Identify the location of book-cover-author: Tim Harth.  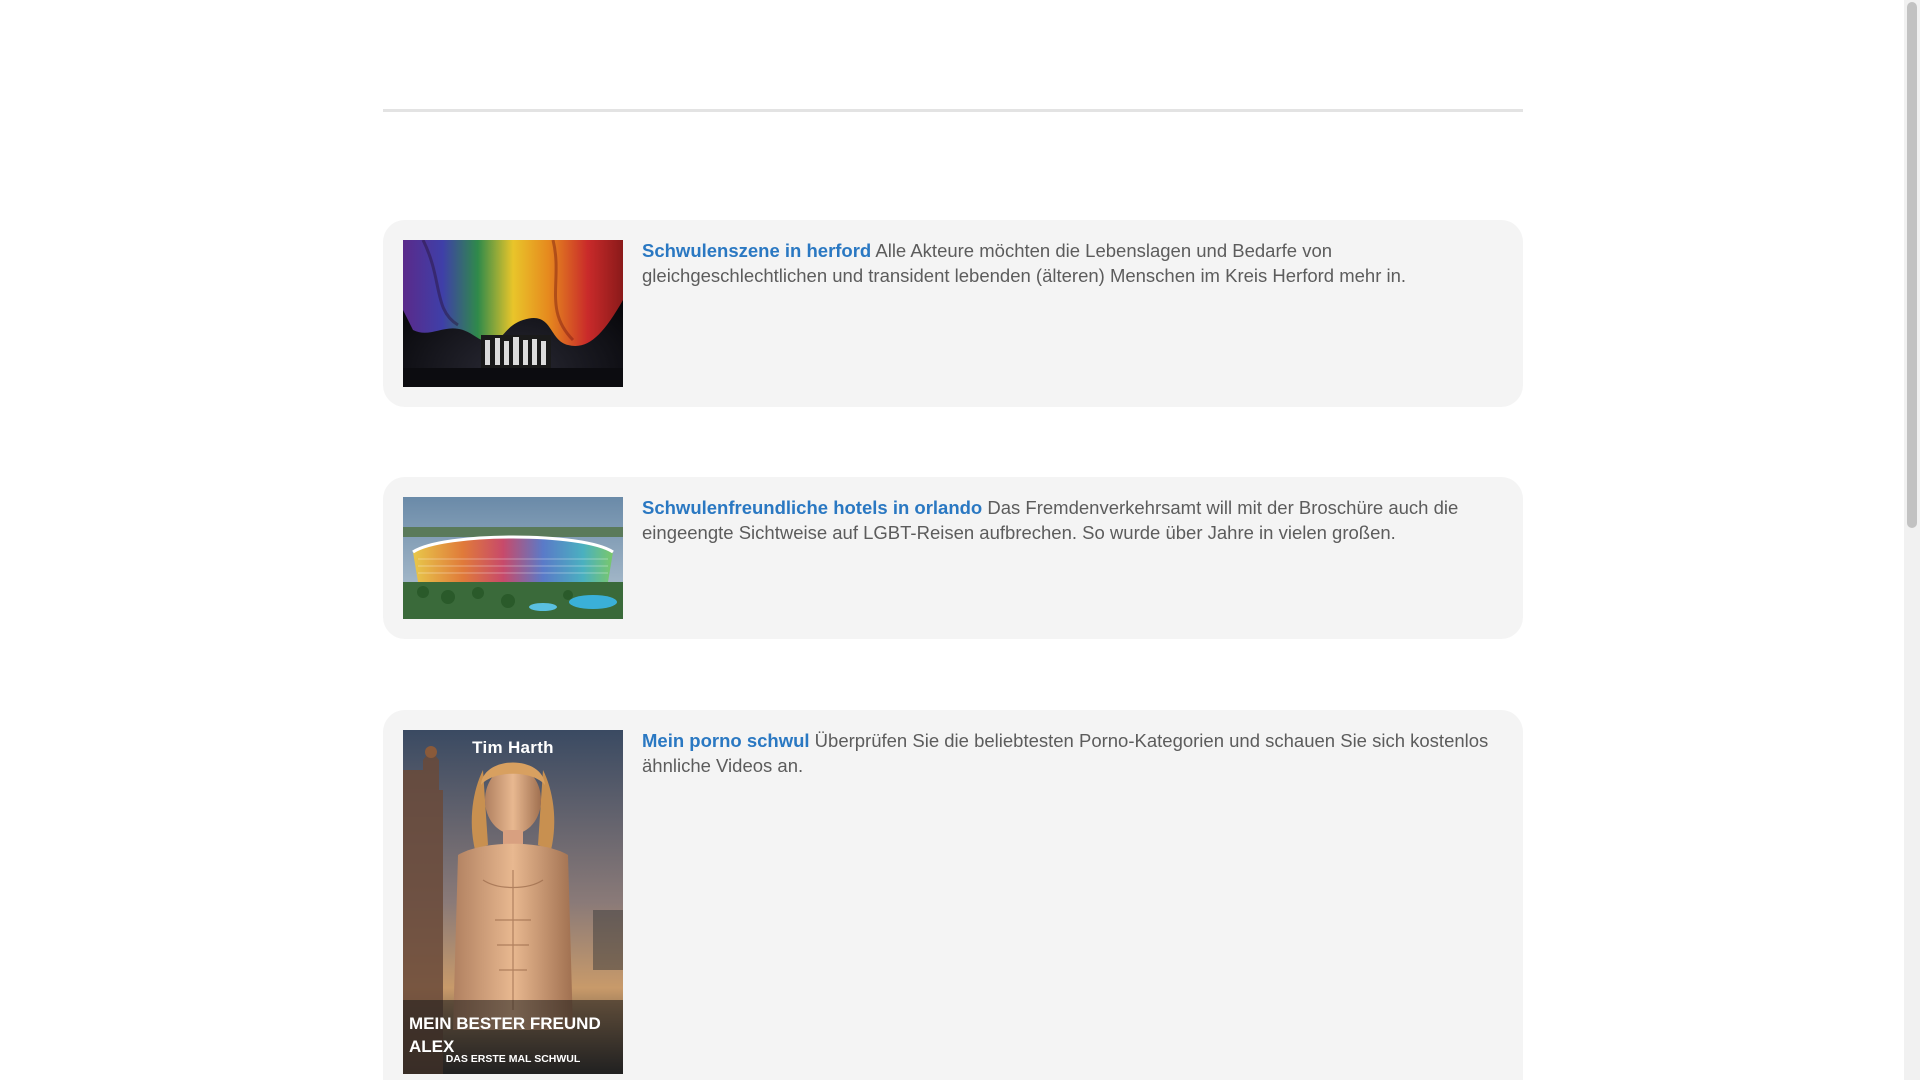
(513, 747).